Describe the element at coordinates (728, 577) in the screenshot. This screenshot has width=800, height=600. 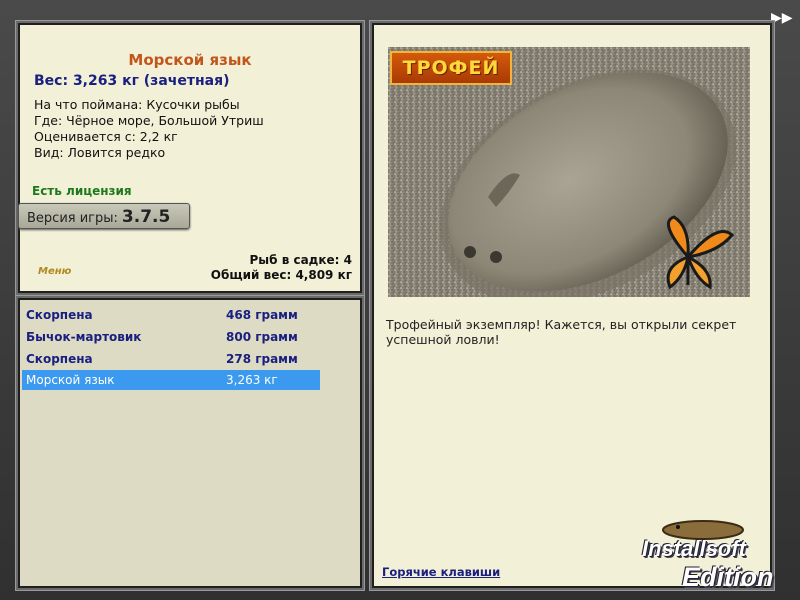
I see `logo-line2: Edition` at that location.